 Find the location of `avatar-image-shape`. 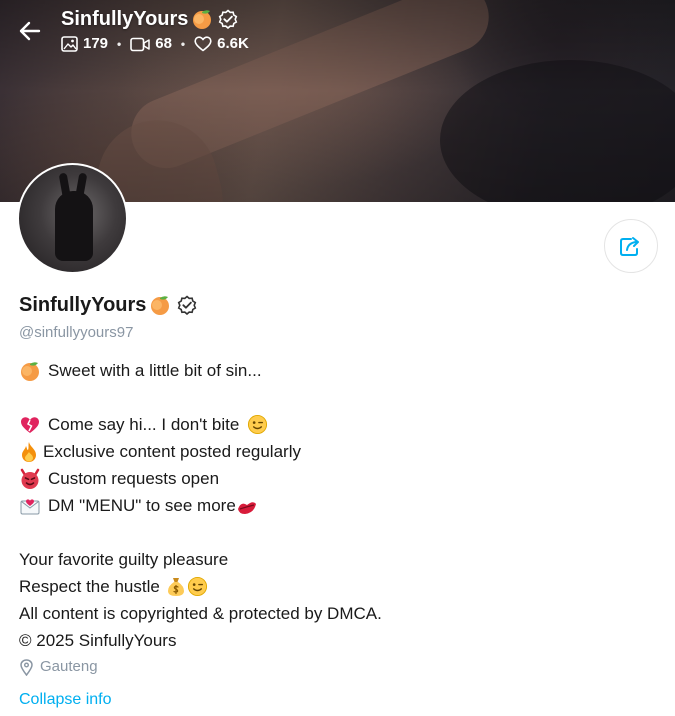

avatar-image-shape is located at coordinates (74, 226).